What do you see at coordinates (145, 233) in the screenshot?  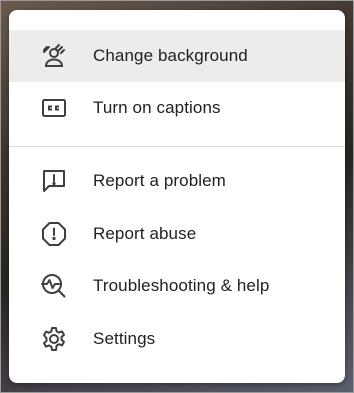 I see `menu-item-label: Report abuse` at bounding box center [145, 233].